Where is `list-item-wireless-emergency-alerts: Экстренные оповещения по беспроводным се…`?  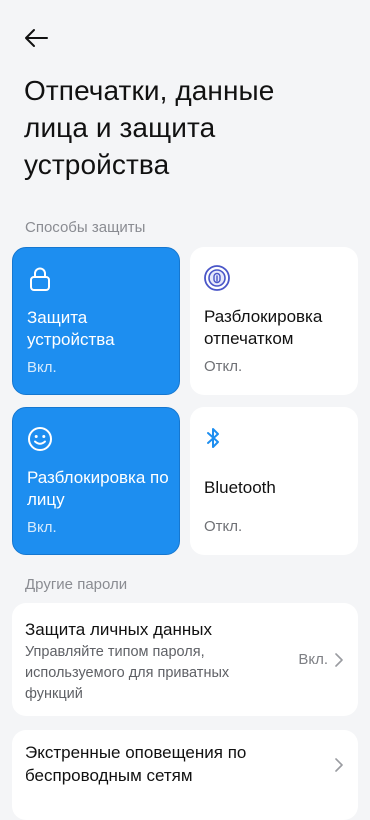 list-item-wireless-emergency-alerts: Экстренные оповещения по беспроводным се… is located at coordinates (185, 775).